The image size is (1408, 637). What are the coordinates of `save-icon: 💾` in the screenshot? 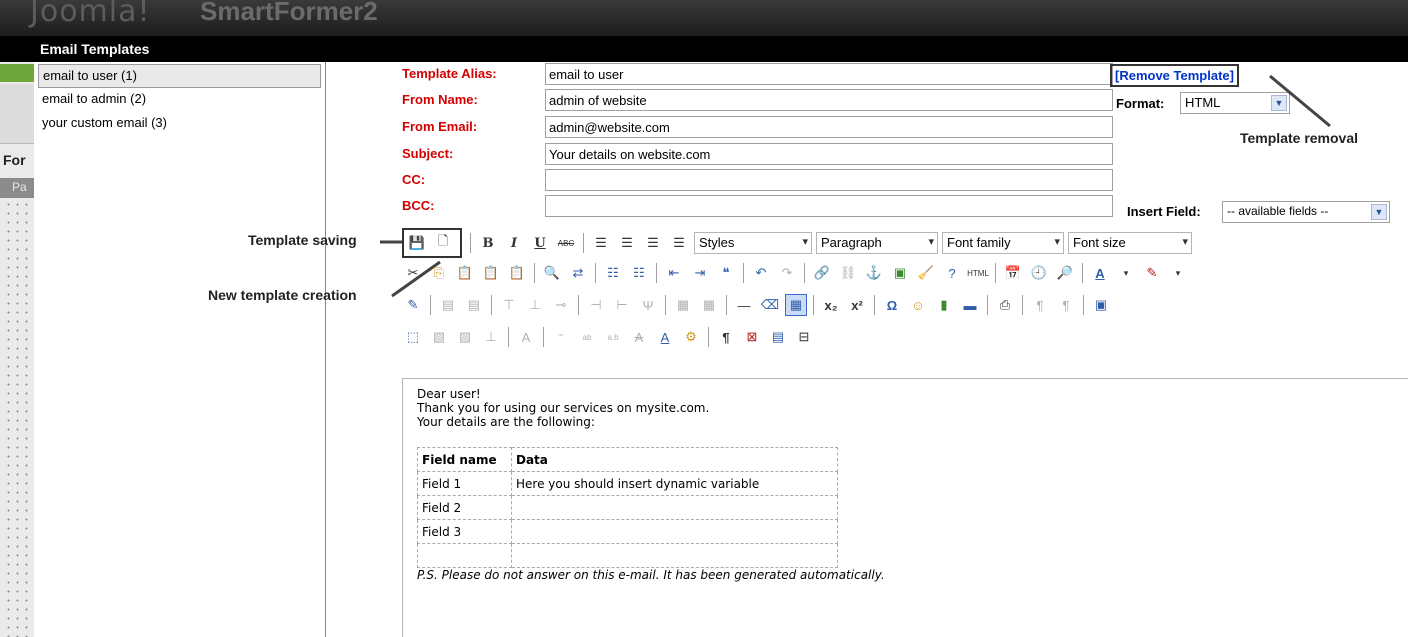 It's located at (417, 243).